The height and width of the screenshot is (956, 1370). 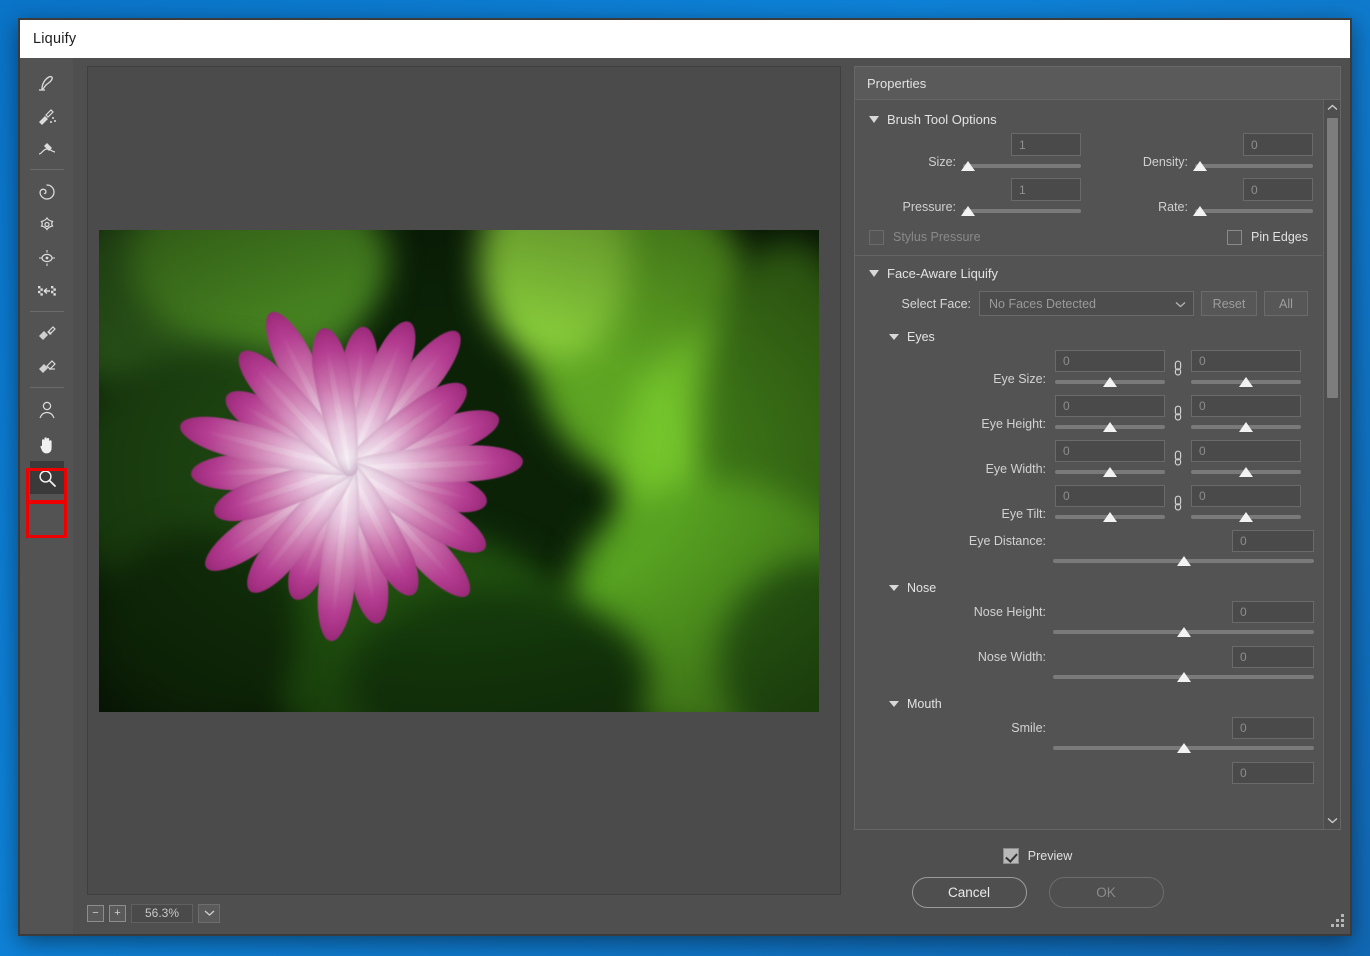 What do you see at coordinates (1273, 541) in the screenshot?
I see `eye-distance-input: 0` at bounding box center [1273, 541].